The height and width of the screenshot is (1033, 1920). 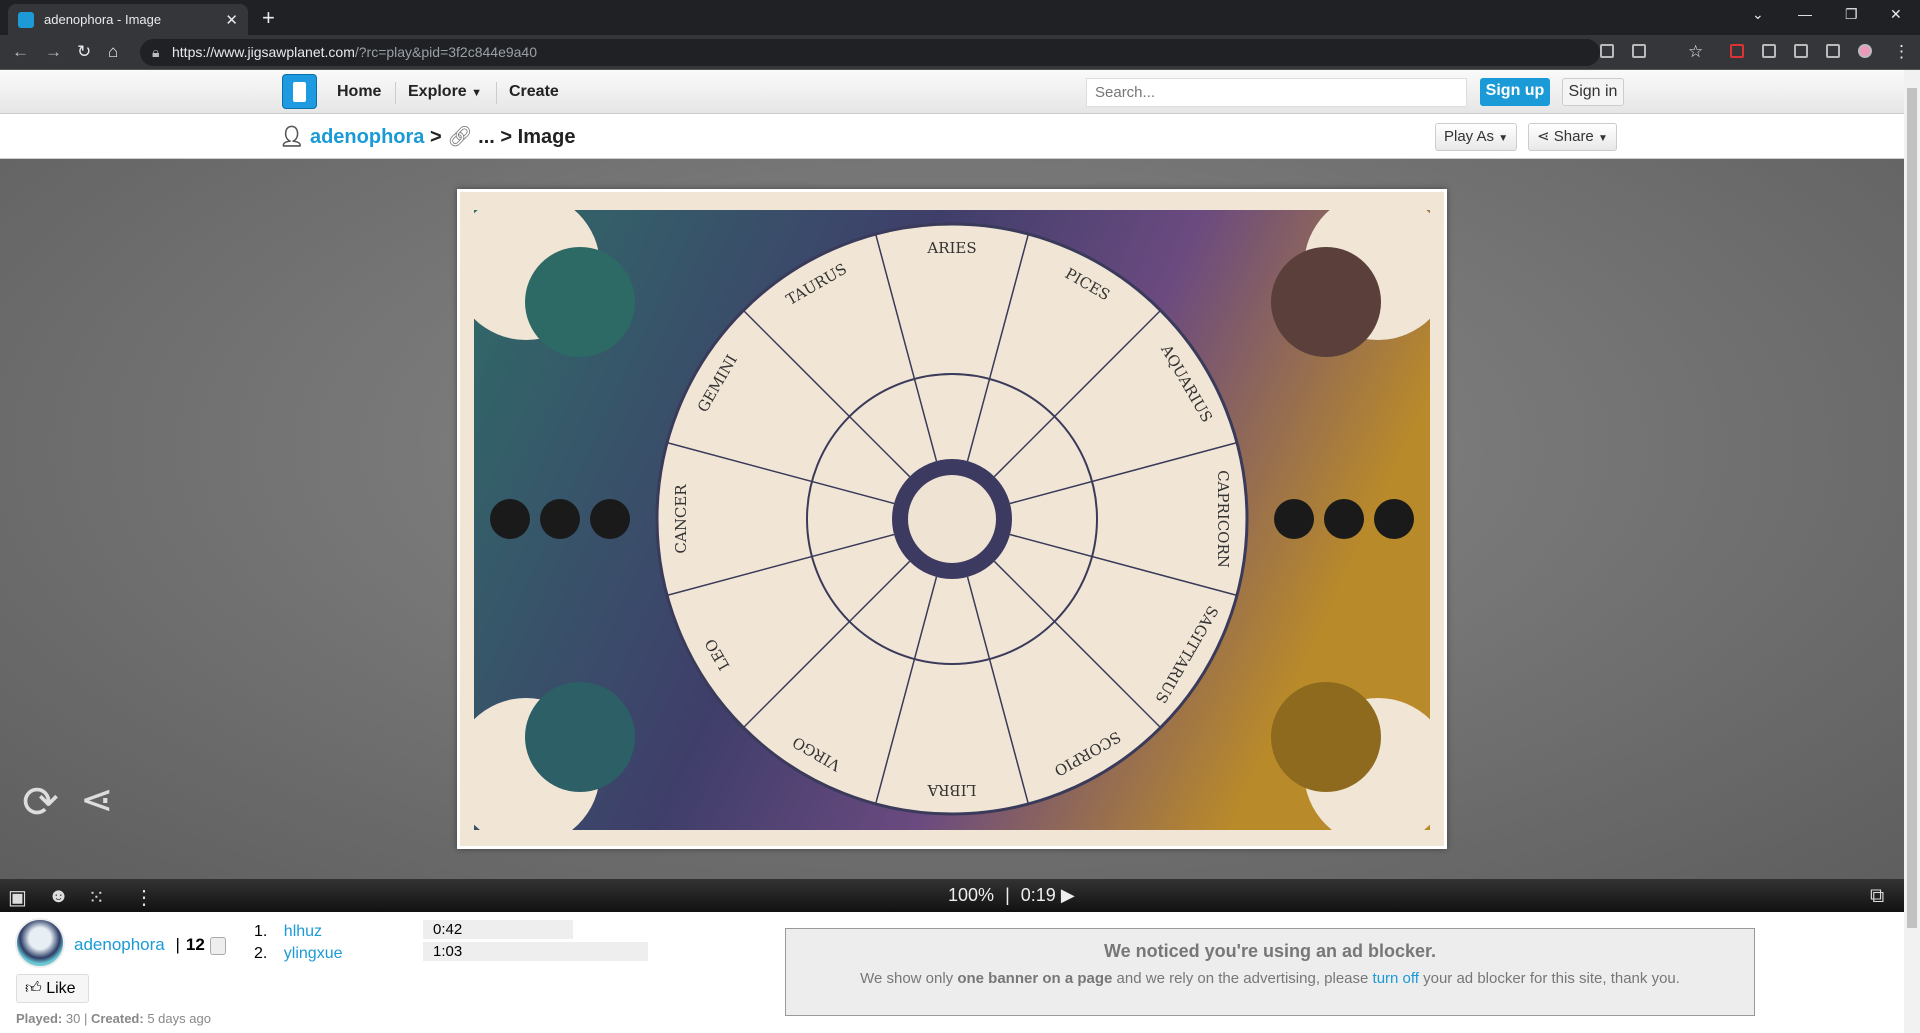 I want to click on rank: 2., so click(x=261, y=953).